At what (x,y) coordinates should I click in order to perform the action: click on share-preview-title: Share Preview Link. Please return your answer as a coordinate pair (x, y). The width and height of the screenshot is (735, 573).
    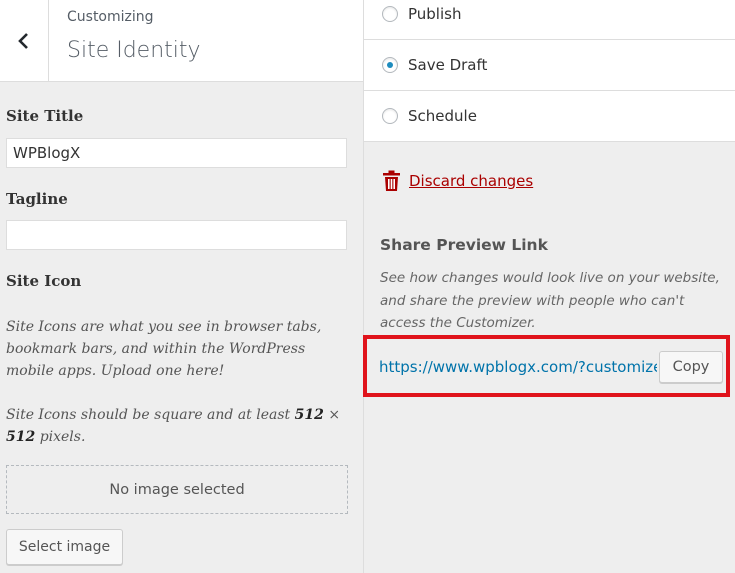
    Looking at the image, I should click on (464, 245).